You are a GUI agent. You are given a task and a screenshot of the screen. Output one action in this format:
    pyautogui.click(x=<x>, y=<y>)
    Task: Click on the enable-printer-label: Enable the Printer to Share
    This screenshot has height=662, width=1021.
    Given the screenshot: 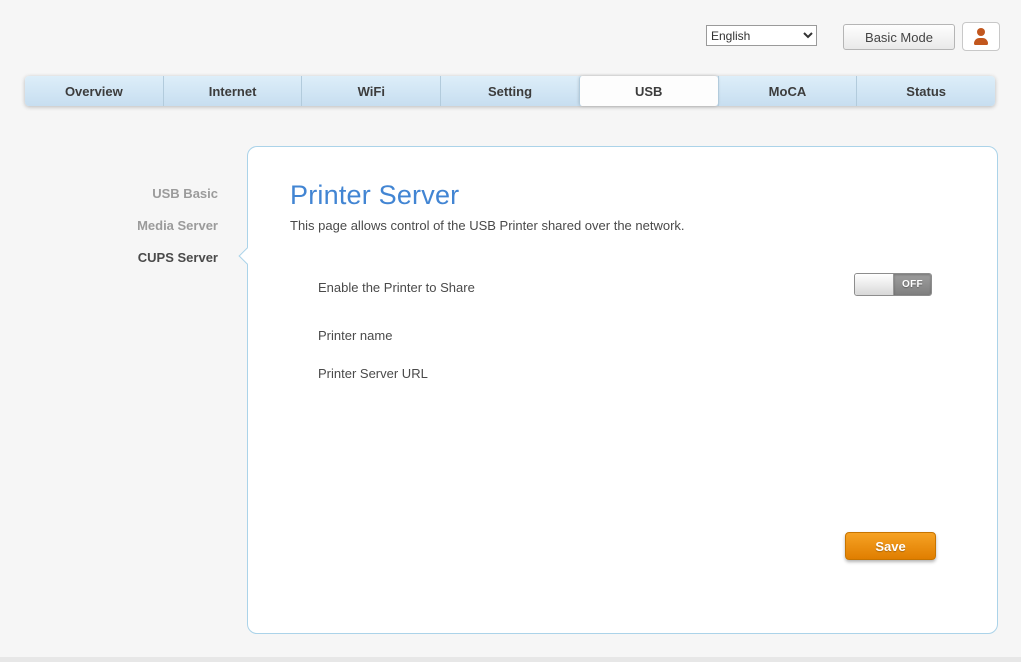 What is the action you would take?
    pyautogui.click(x=396, y=287)
    